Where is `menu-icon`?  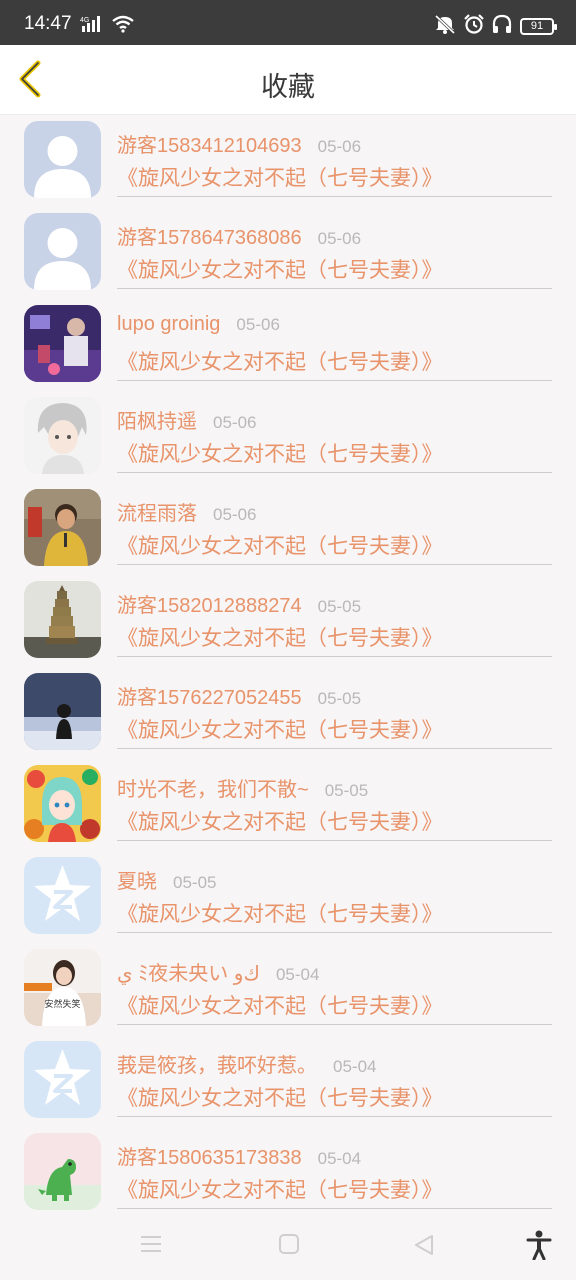 menu-icon is located at coordinates (151, 1246).